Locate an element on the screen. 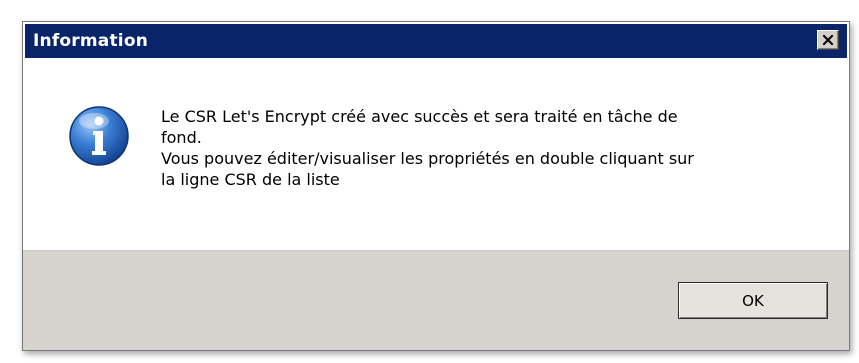  title-bar: Information is located at coordinates (436, 40).